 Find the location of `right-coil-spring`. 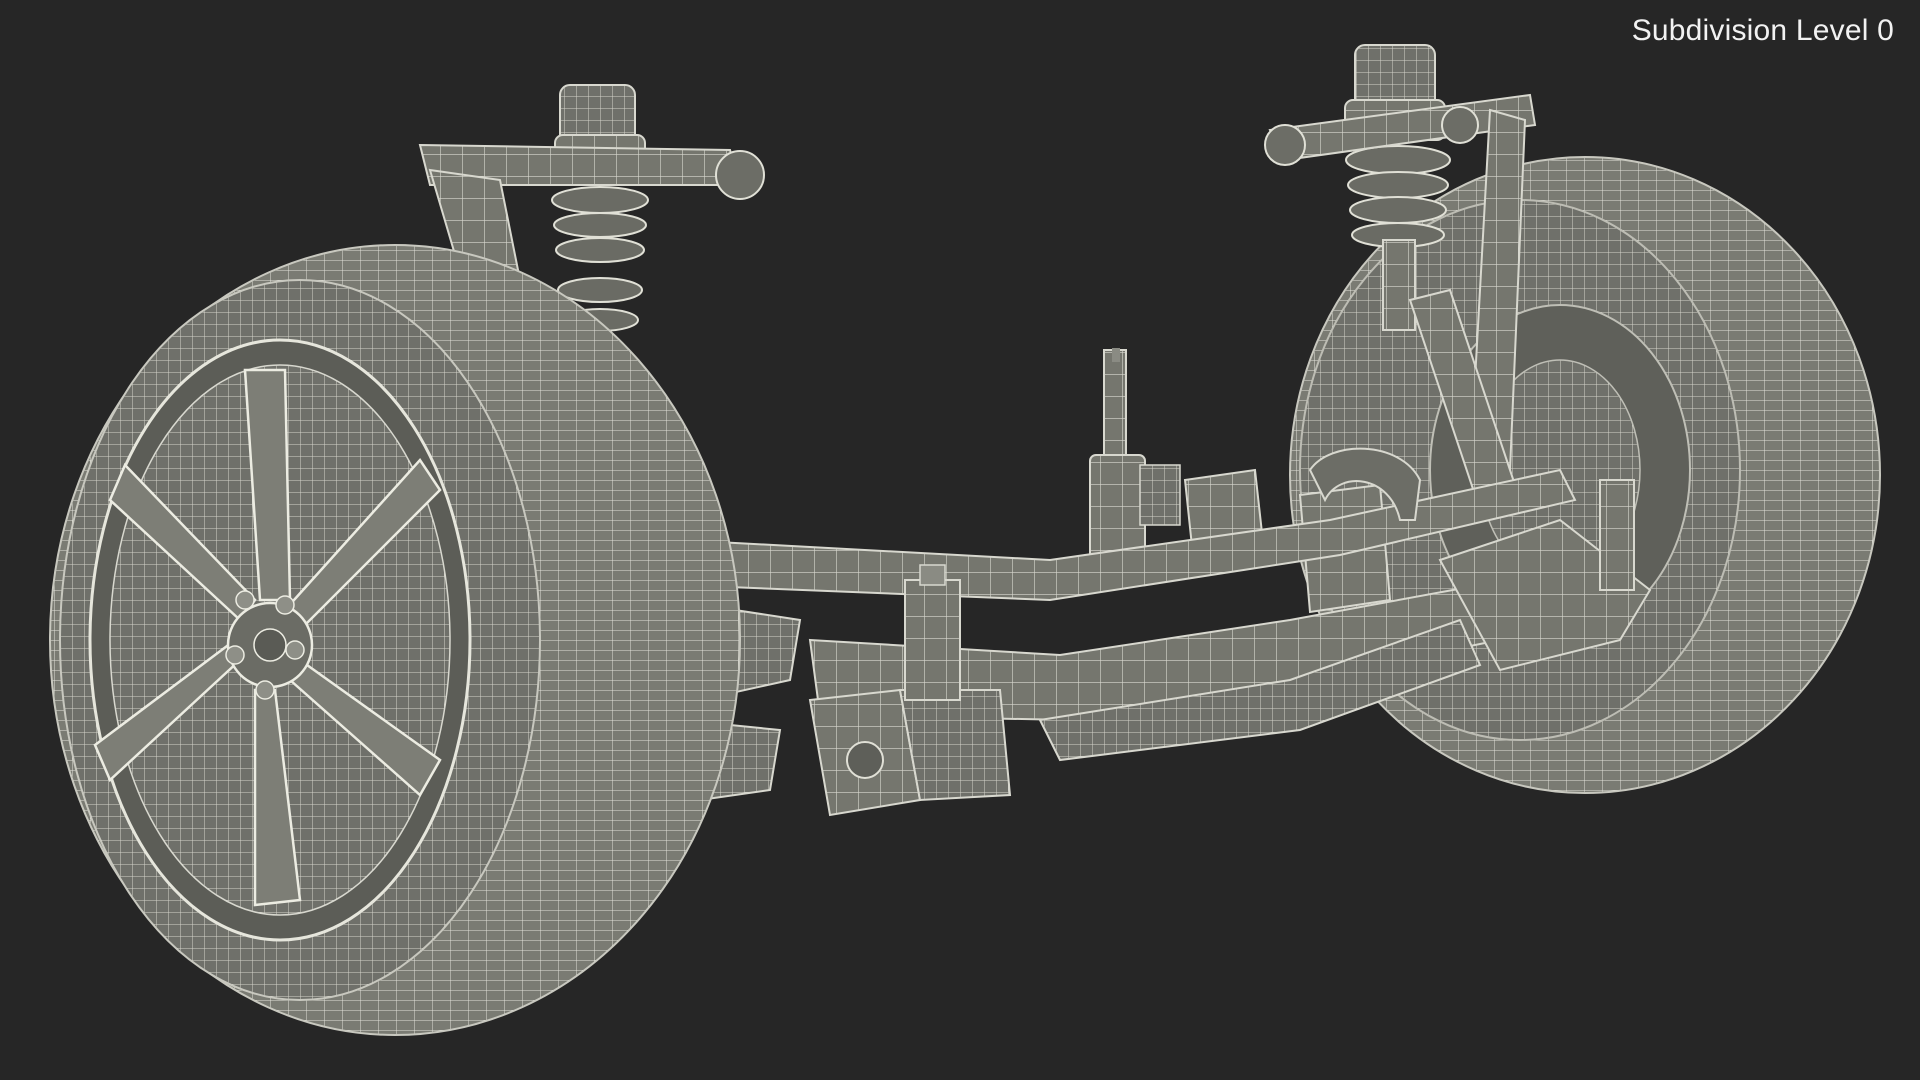

right-coil-spring is located at coordinates (1398, 196).